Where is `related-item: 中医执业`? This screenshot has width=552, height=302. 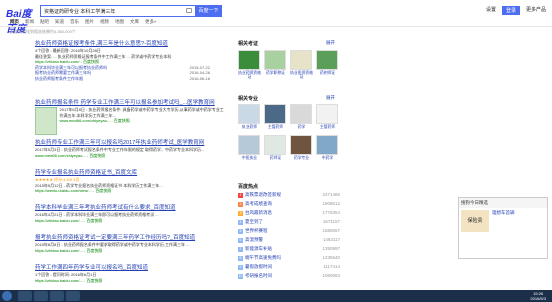
related-item: 中医执业 is located at coordinates (249, 147).